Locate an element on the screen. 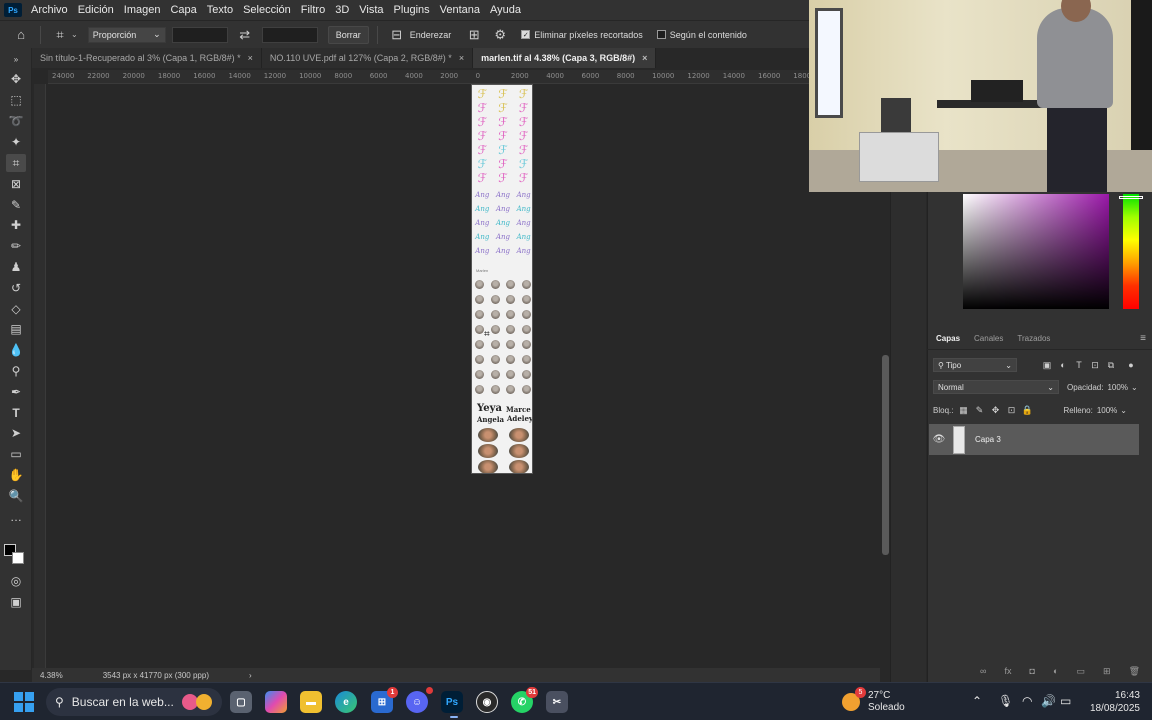 This screenshot has width=1152, height=720. collapse-toolbar-icon: » is located at coordinates (16, 59).